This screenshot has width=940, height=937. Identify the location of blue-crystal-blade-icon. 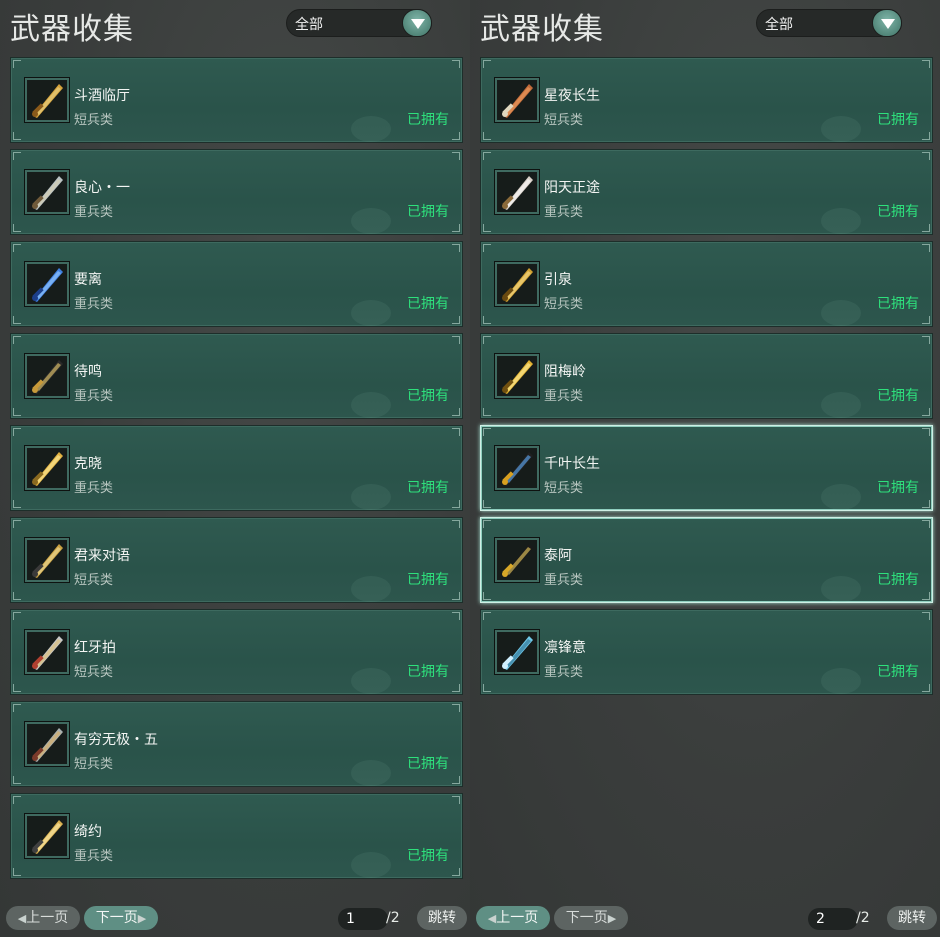
(47, 284).